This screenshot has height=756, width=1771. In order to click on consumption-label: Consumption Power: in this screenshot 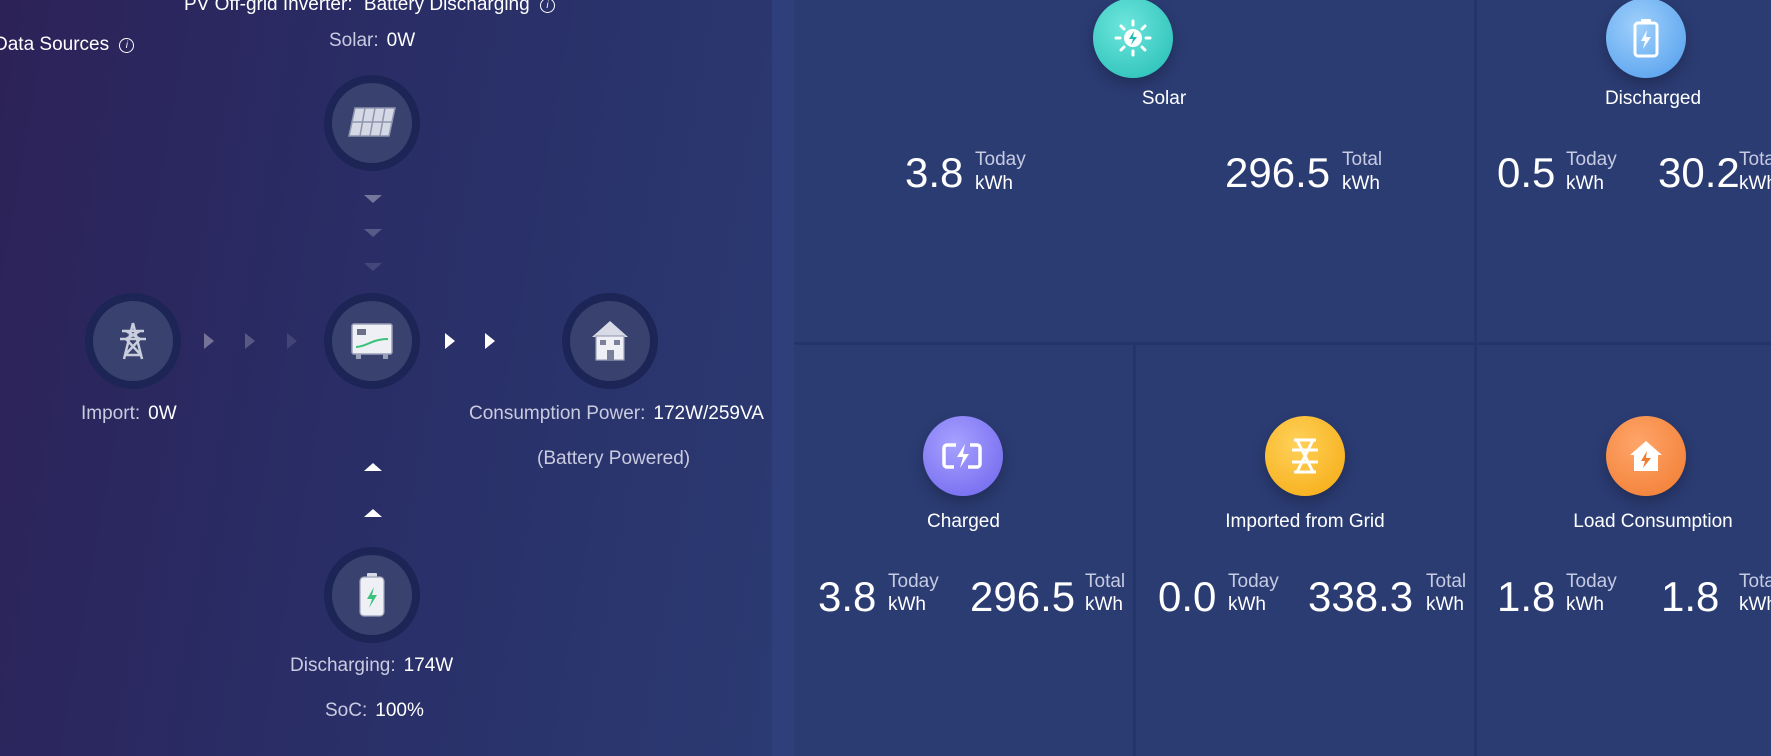, I will do `click(557, 413)`.